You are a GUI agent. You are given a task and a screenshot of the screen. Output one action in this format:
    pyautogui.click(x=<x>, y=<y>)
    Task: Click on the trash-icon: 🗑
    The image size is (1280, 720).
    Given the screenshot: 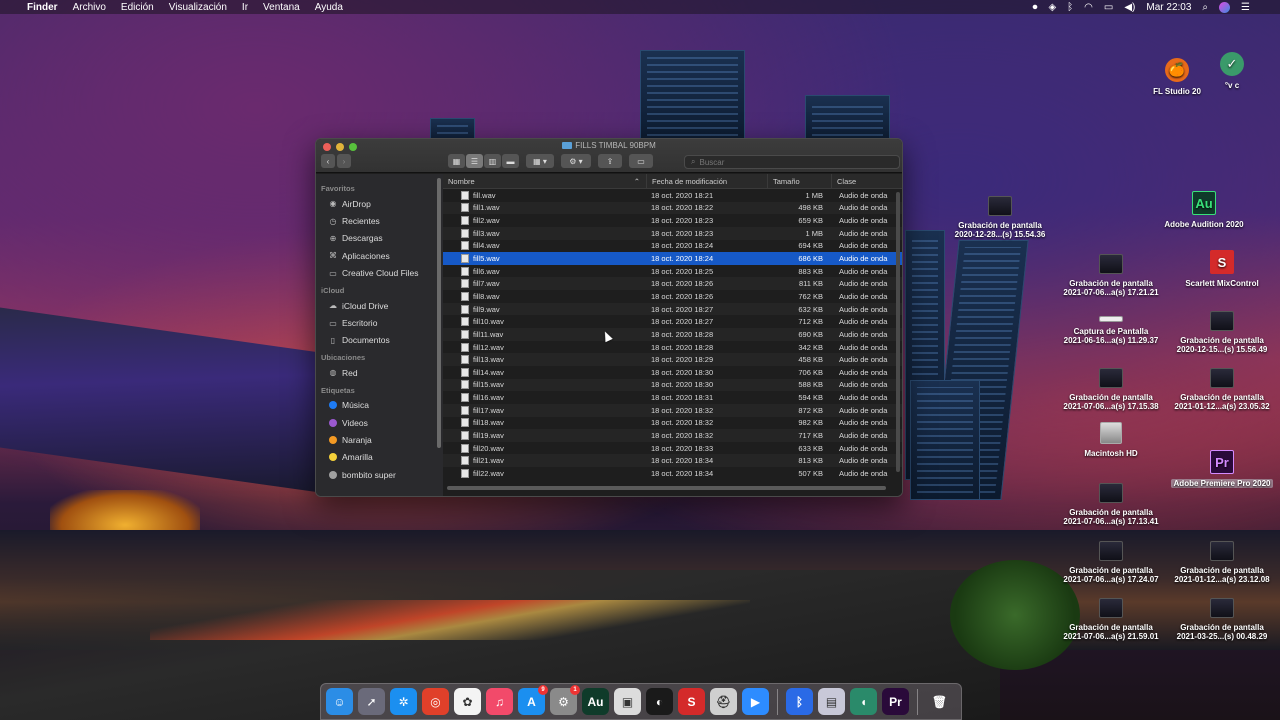 What is the action you would take?
    pyautogui.click(x=939, y=701)
    